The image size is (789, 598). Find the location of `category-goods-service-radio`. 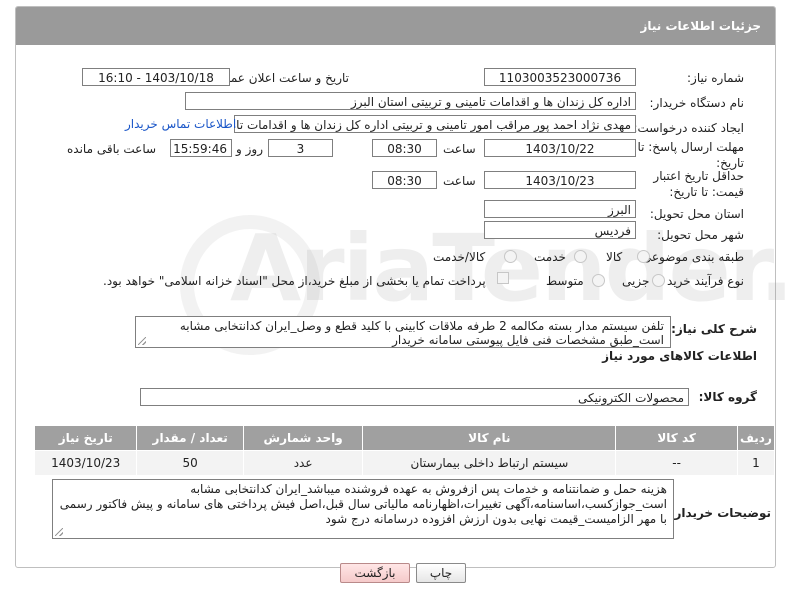

category-goods-service-radio is located at coordinates (510, 256).